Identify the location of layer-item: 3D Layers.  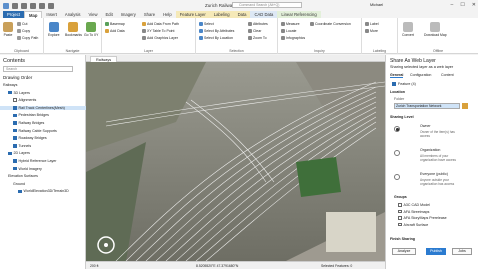
(43, 93).